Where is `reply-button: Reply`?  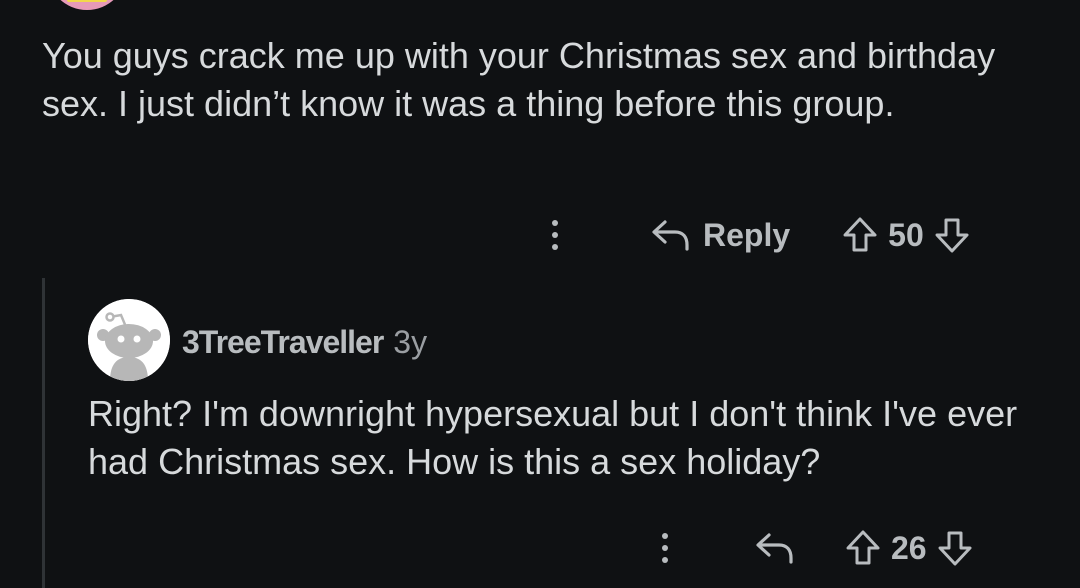 reply-button: Reply is located at coordinates (720, 235).